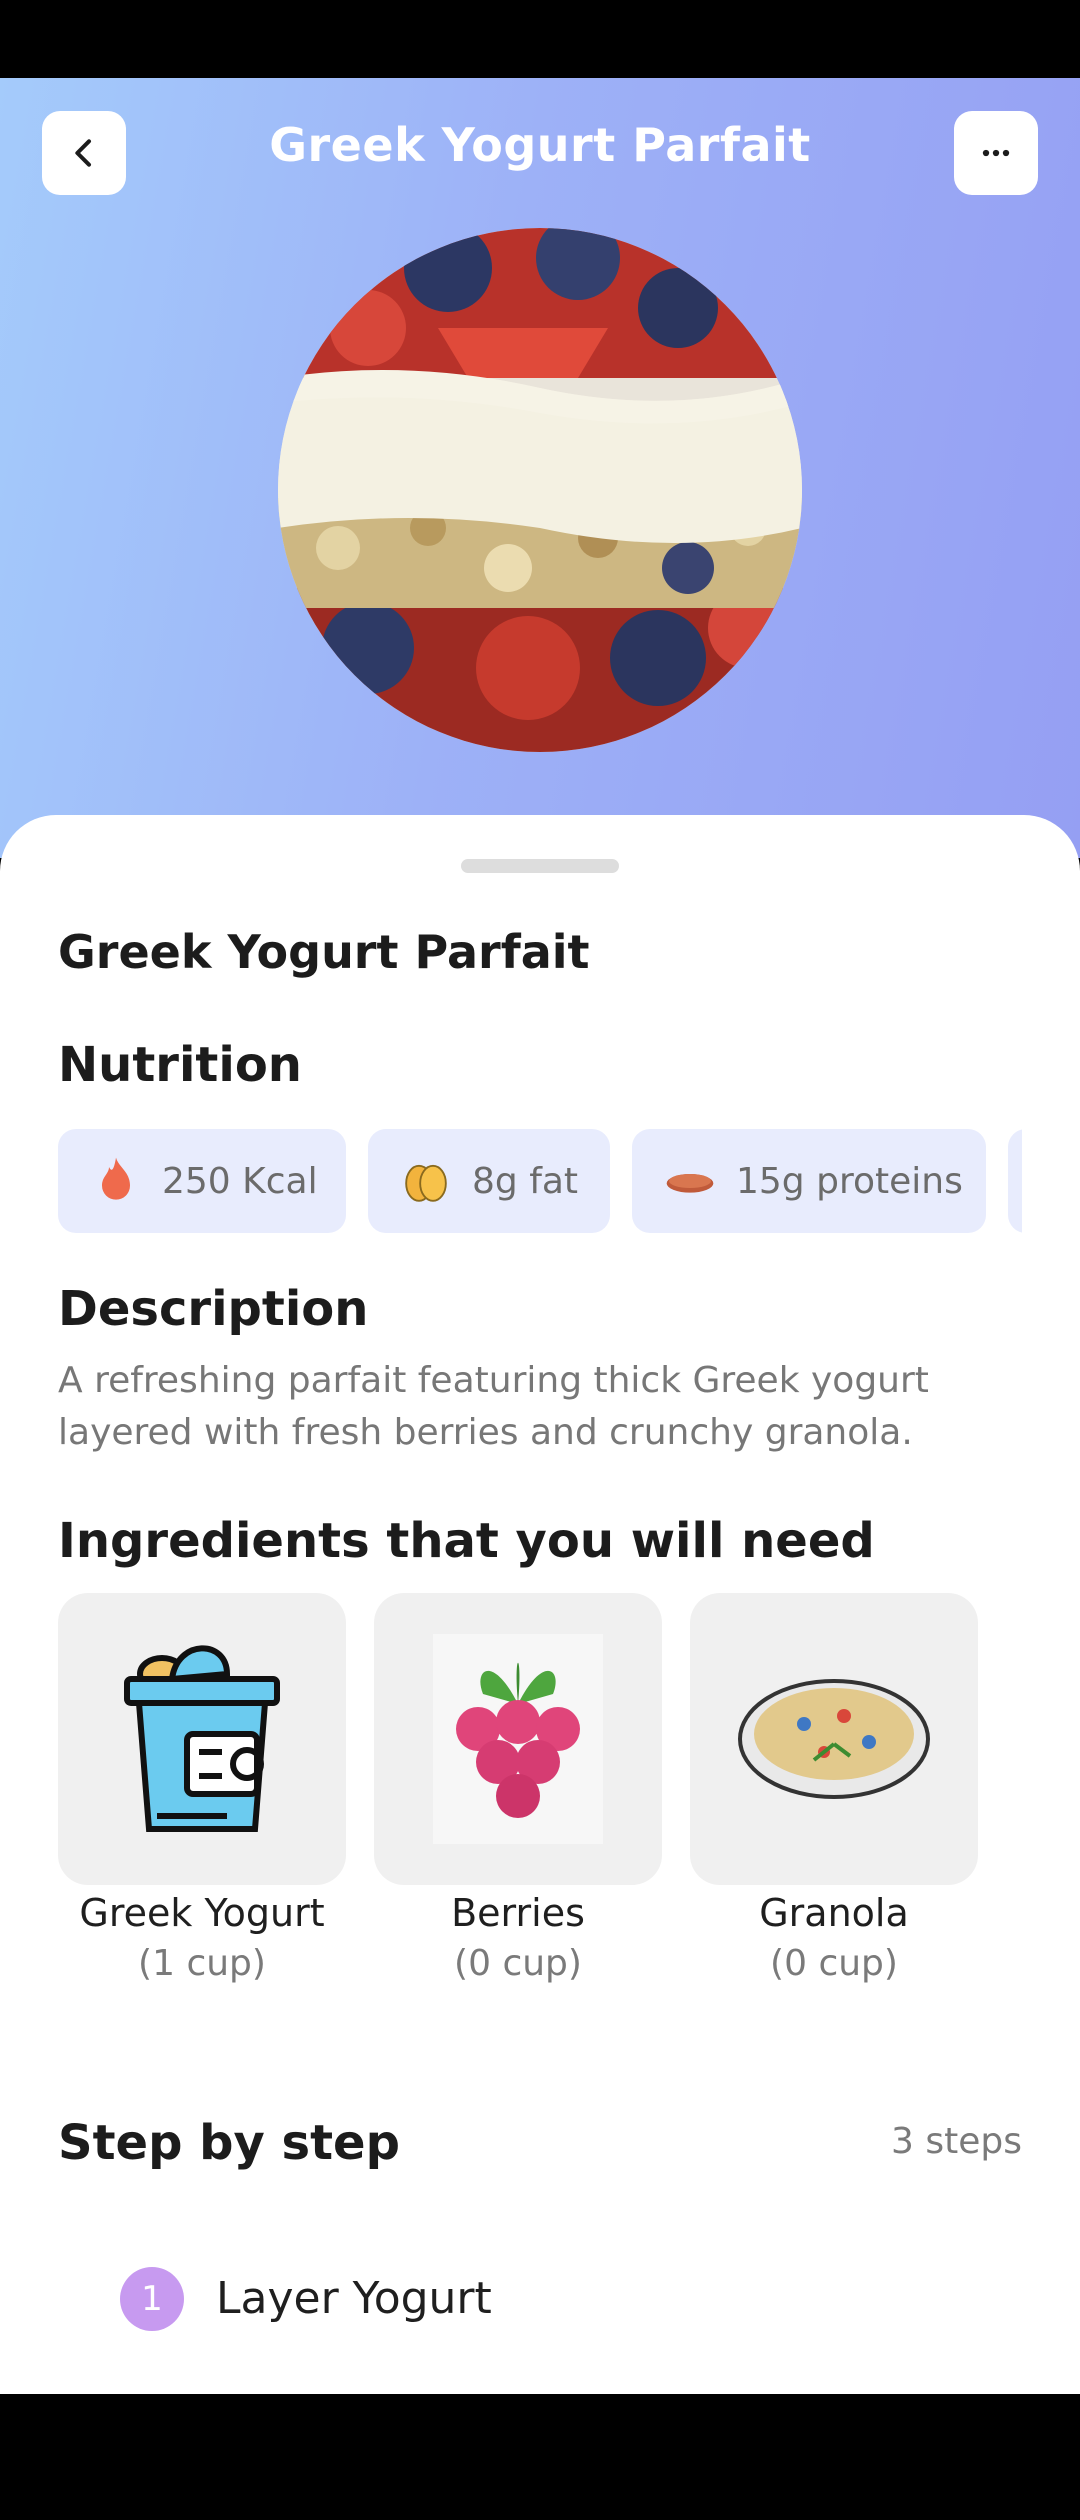 This screenshot has height=2520, width=1080. What do you see at coordinates (834, 1913) in the screenshot?
I see `ingredient-name: Granola` at bounding box center [834, 1913].